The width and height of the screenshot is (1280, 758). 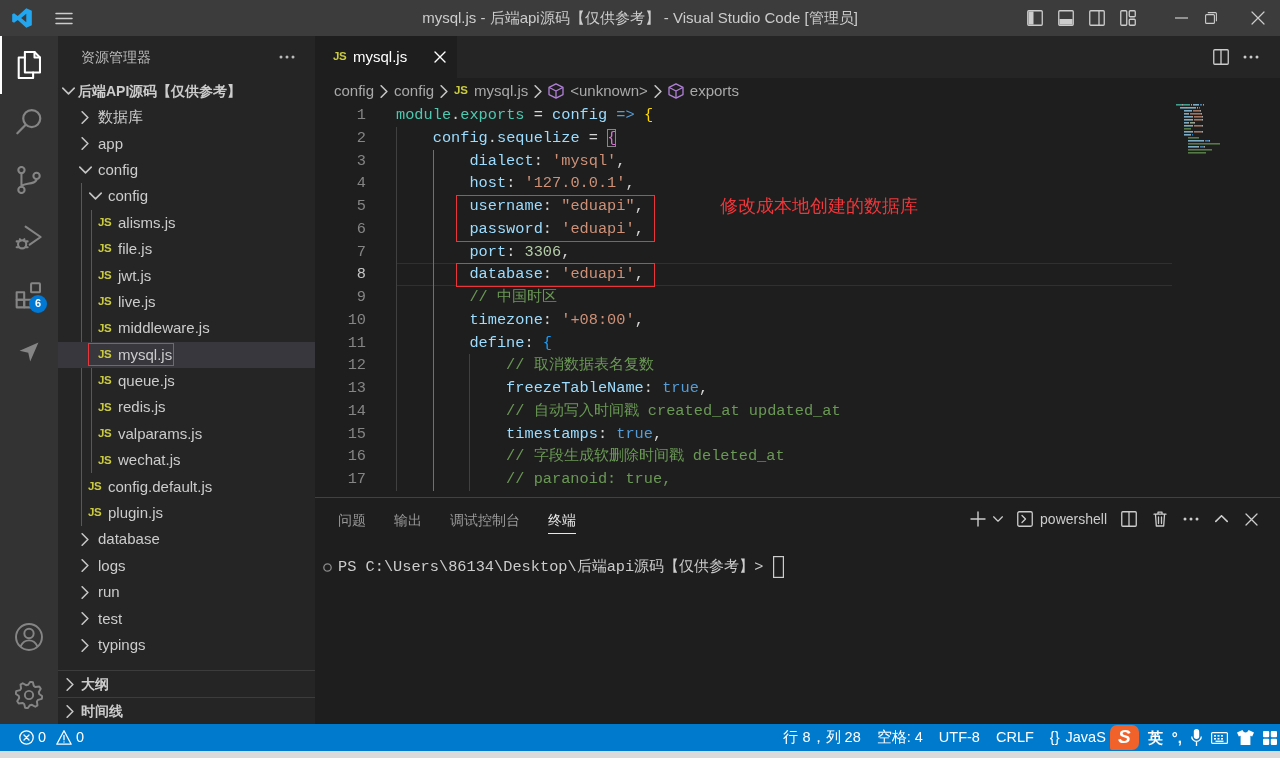 What do you see at coordinates (29, 64) in the screenshot?
I see `files-icon` at bounding box center [29, 64].